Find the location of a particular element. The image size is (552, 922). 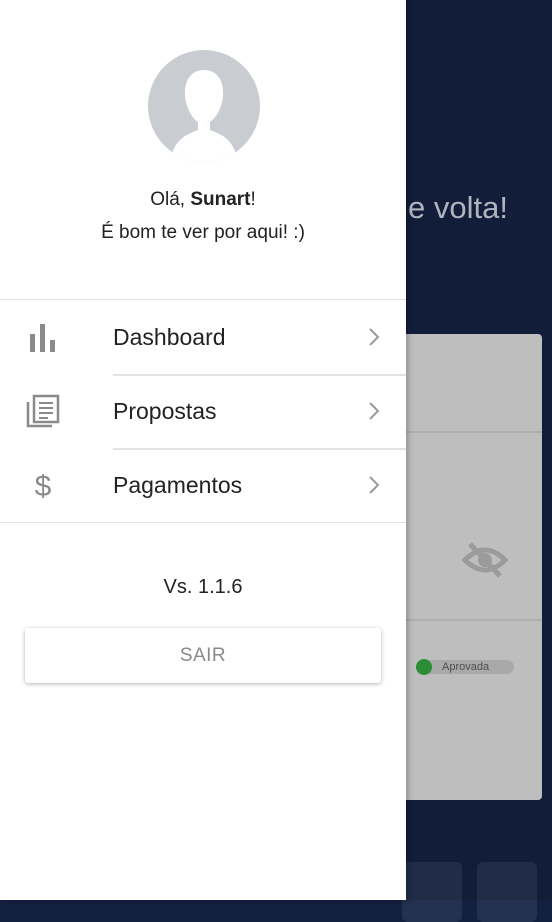

greeting-subtitle: É bom te ver por aqui! :) is located at coordinates (203, 232).